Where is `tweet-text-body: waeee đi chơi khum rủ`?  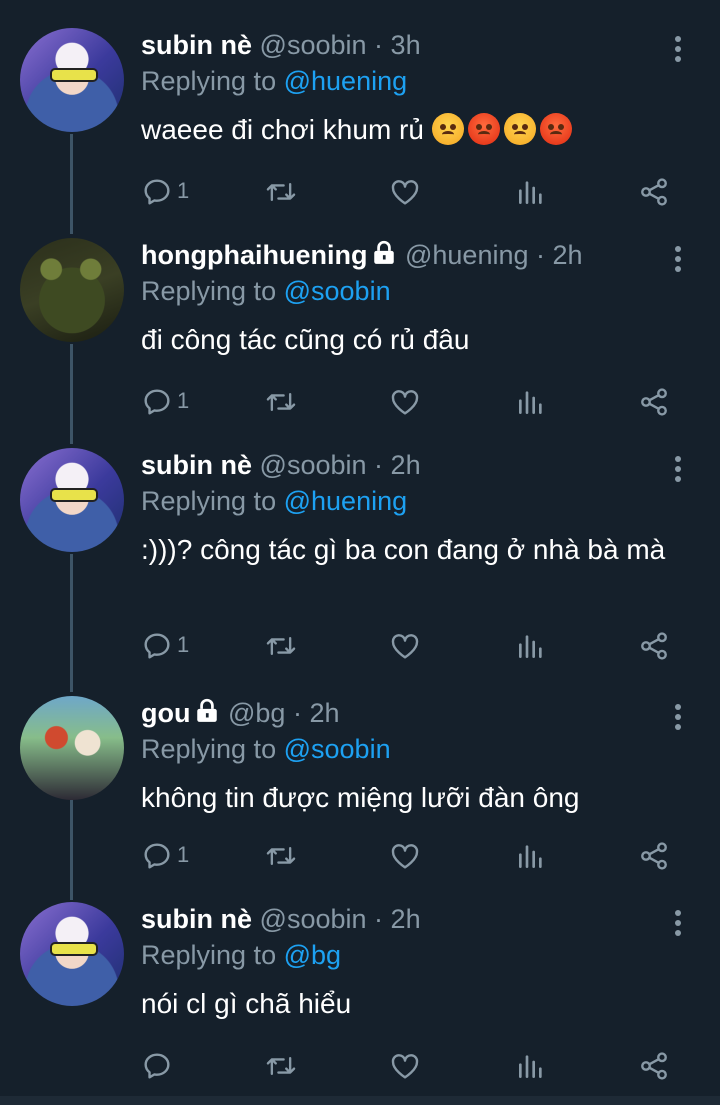
tweet-text-body: waeee đi chơi khum rủ is located at coordinates (282, 129).